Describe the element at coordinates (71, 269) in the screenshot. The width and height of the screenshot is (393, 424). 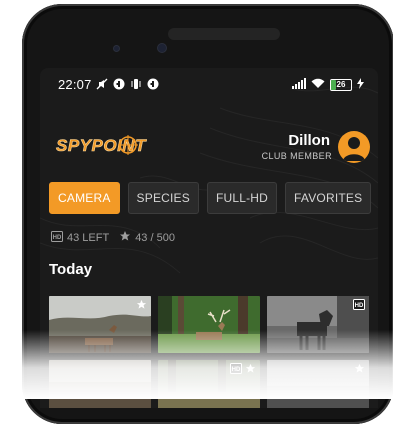
I see `section-title: Today` at that location.